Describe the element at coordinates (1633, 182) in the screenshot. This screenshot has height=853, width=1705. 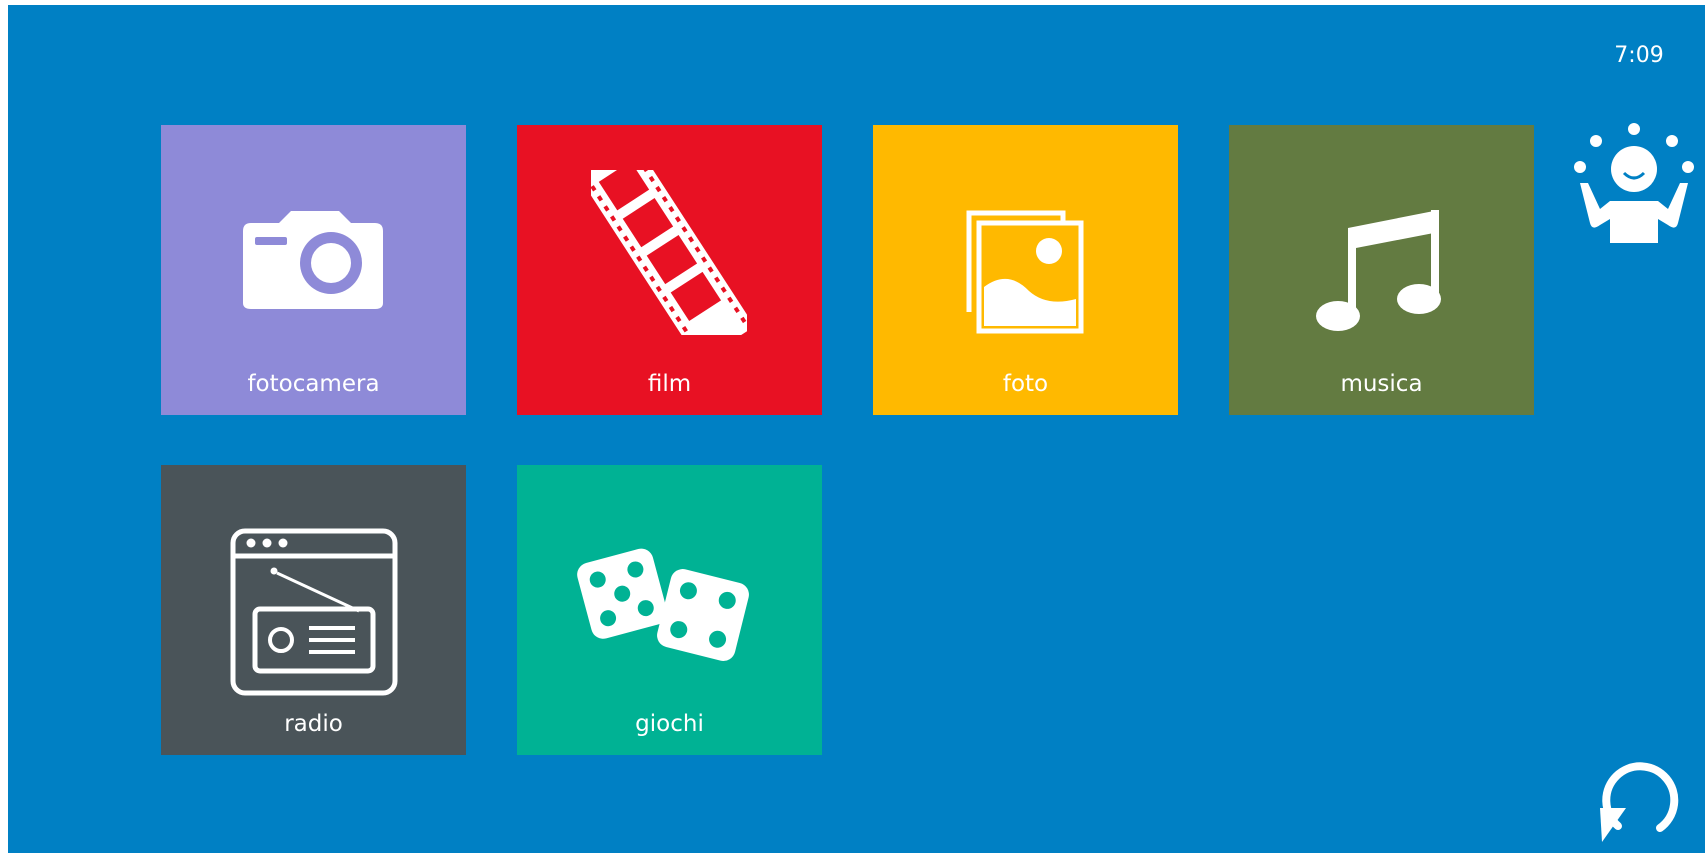
I see `juggler-user-icon` at that location.